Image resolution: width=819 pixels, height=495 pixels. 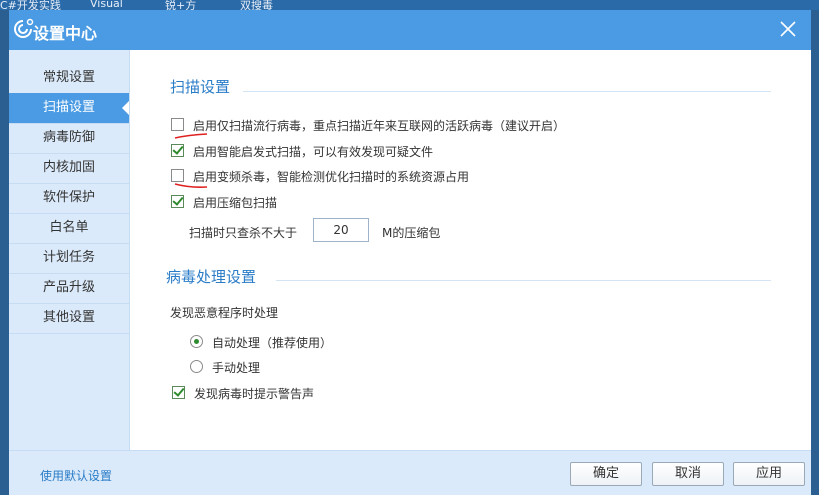 What do you see at coordinates (409, 5) in the screenshot?
I see `desktop-background: C#开发实践 Visual 锐+方 双搜毒` at bounding box center [409, 5].